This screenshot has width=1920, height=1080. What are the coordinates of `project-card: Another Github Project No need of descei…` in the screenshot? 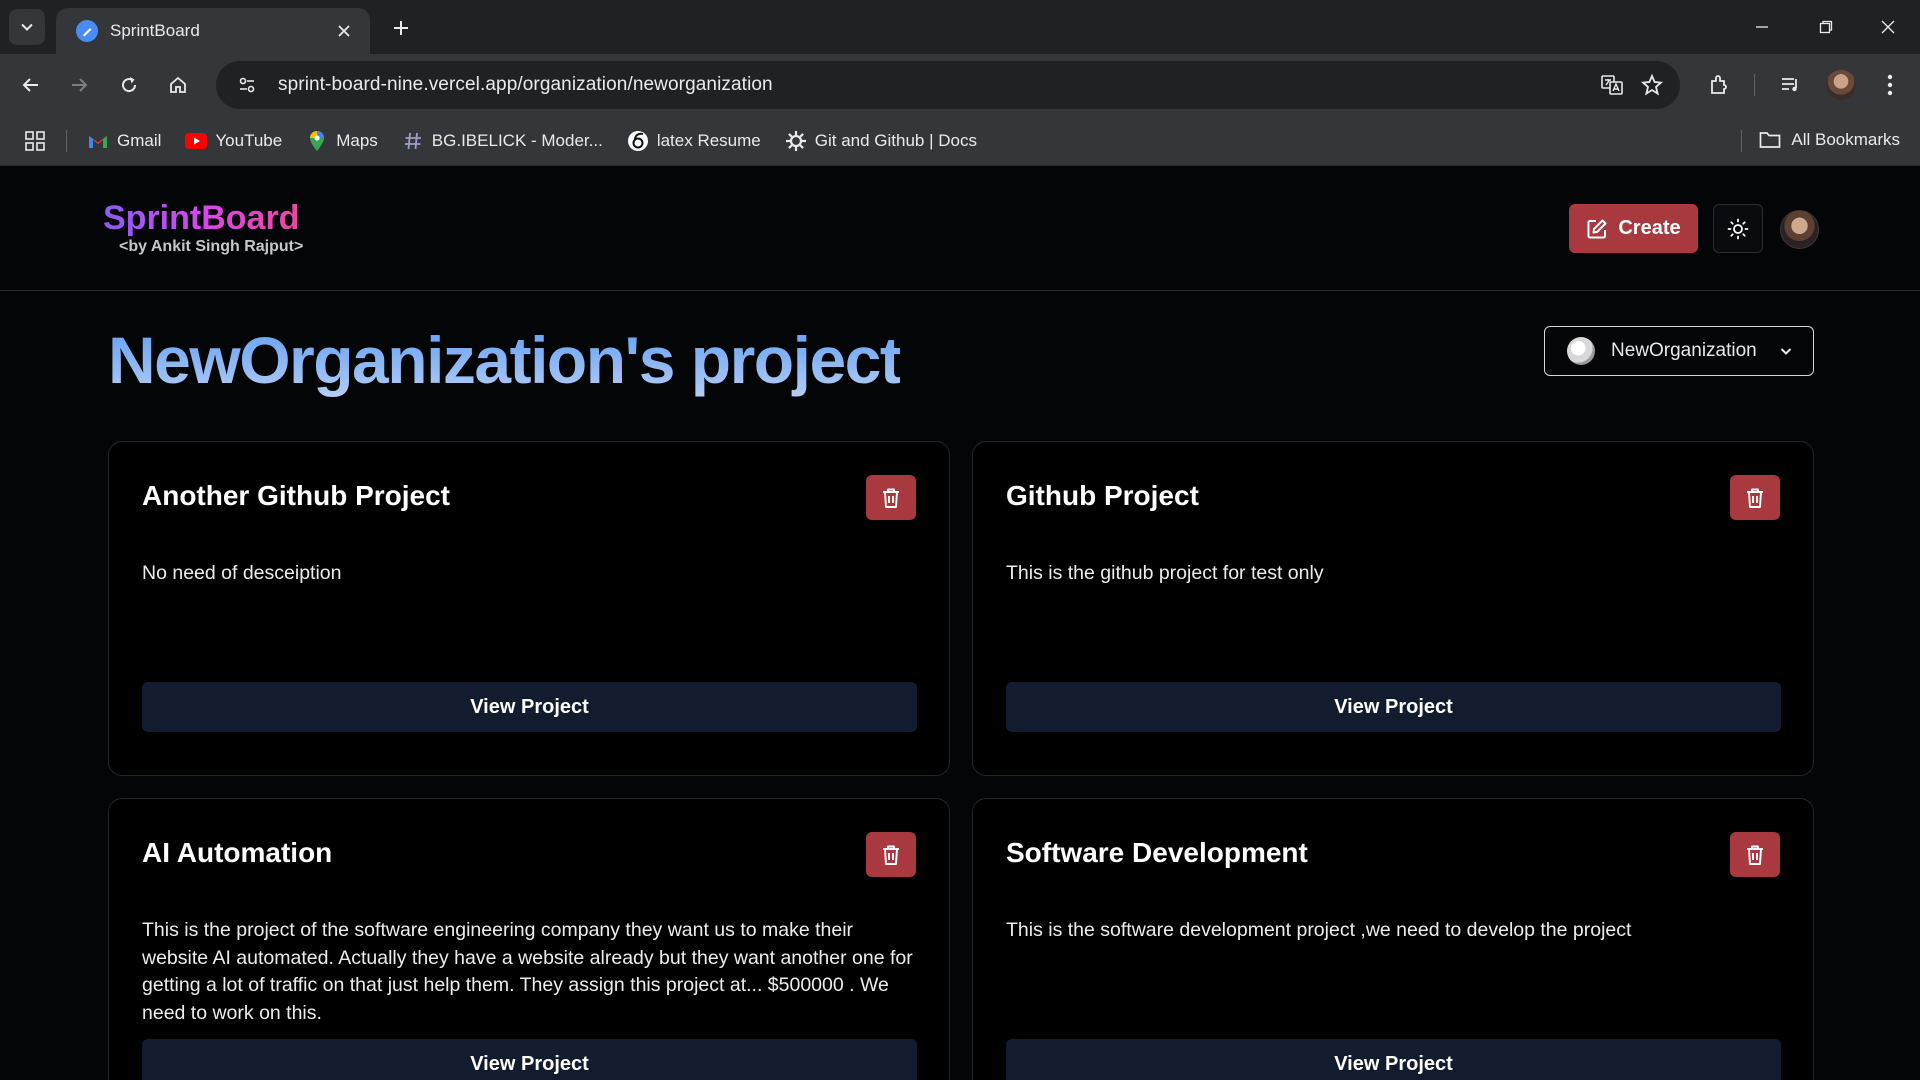 It's located at (529, 608).